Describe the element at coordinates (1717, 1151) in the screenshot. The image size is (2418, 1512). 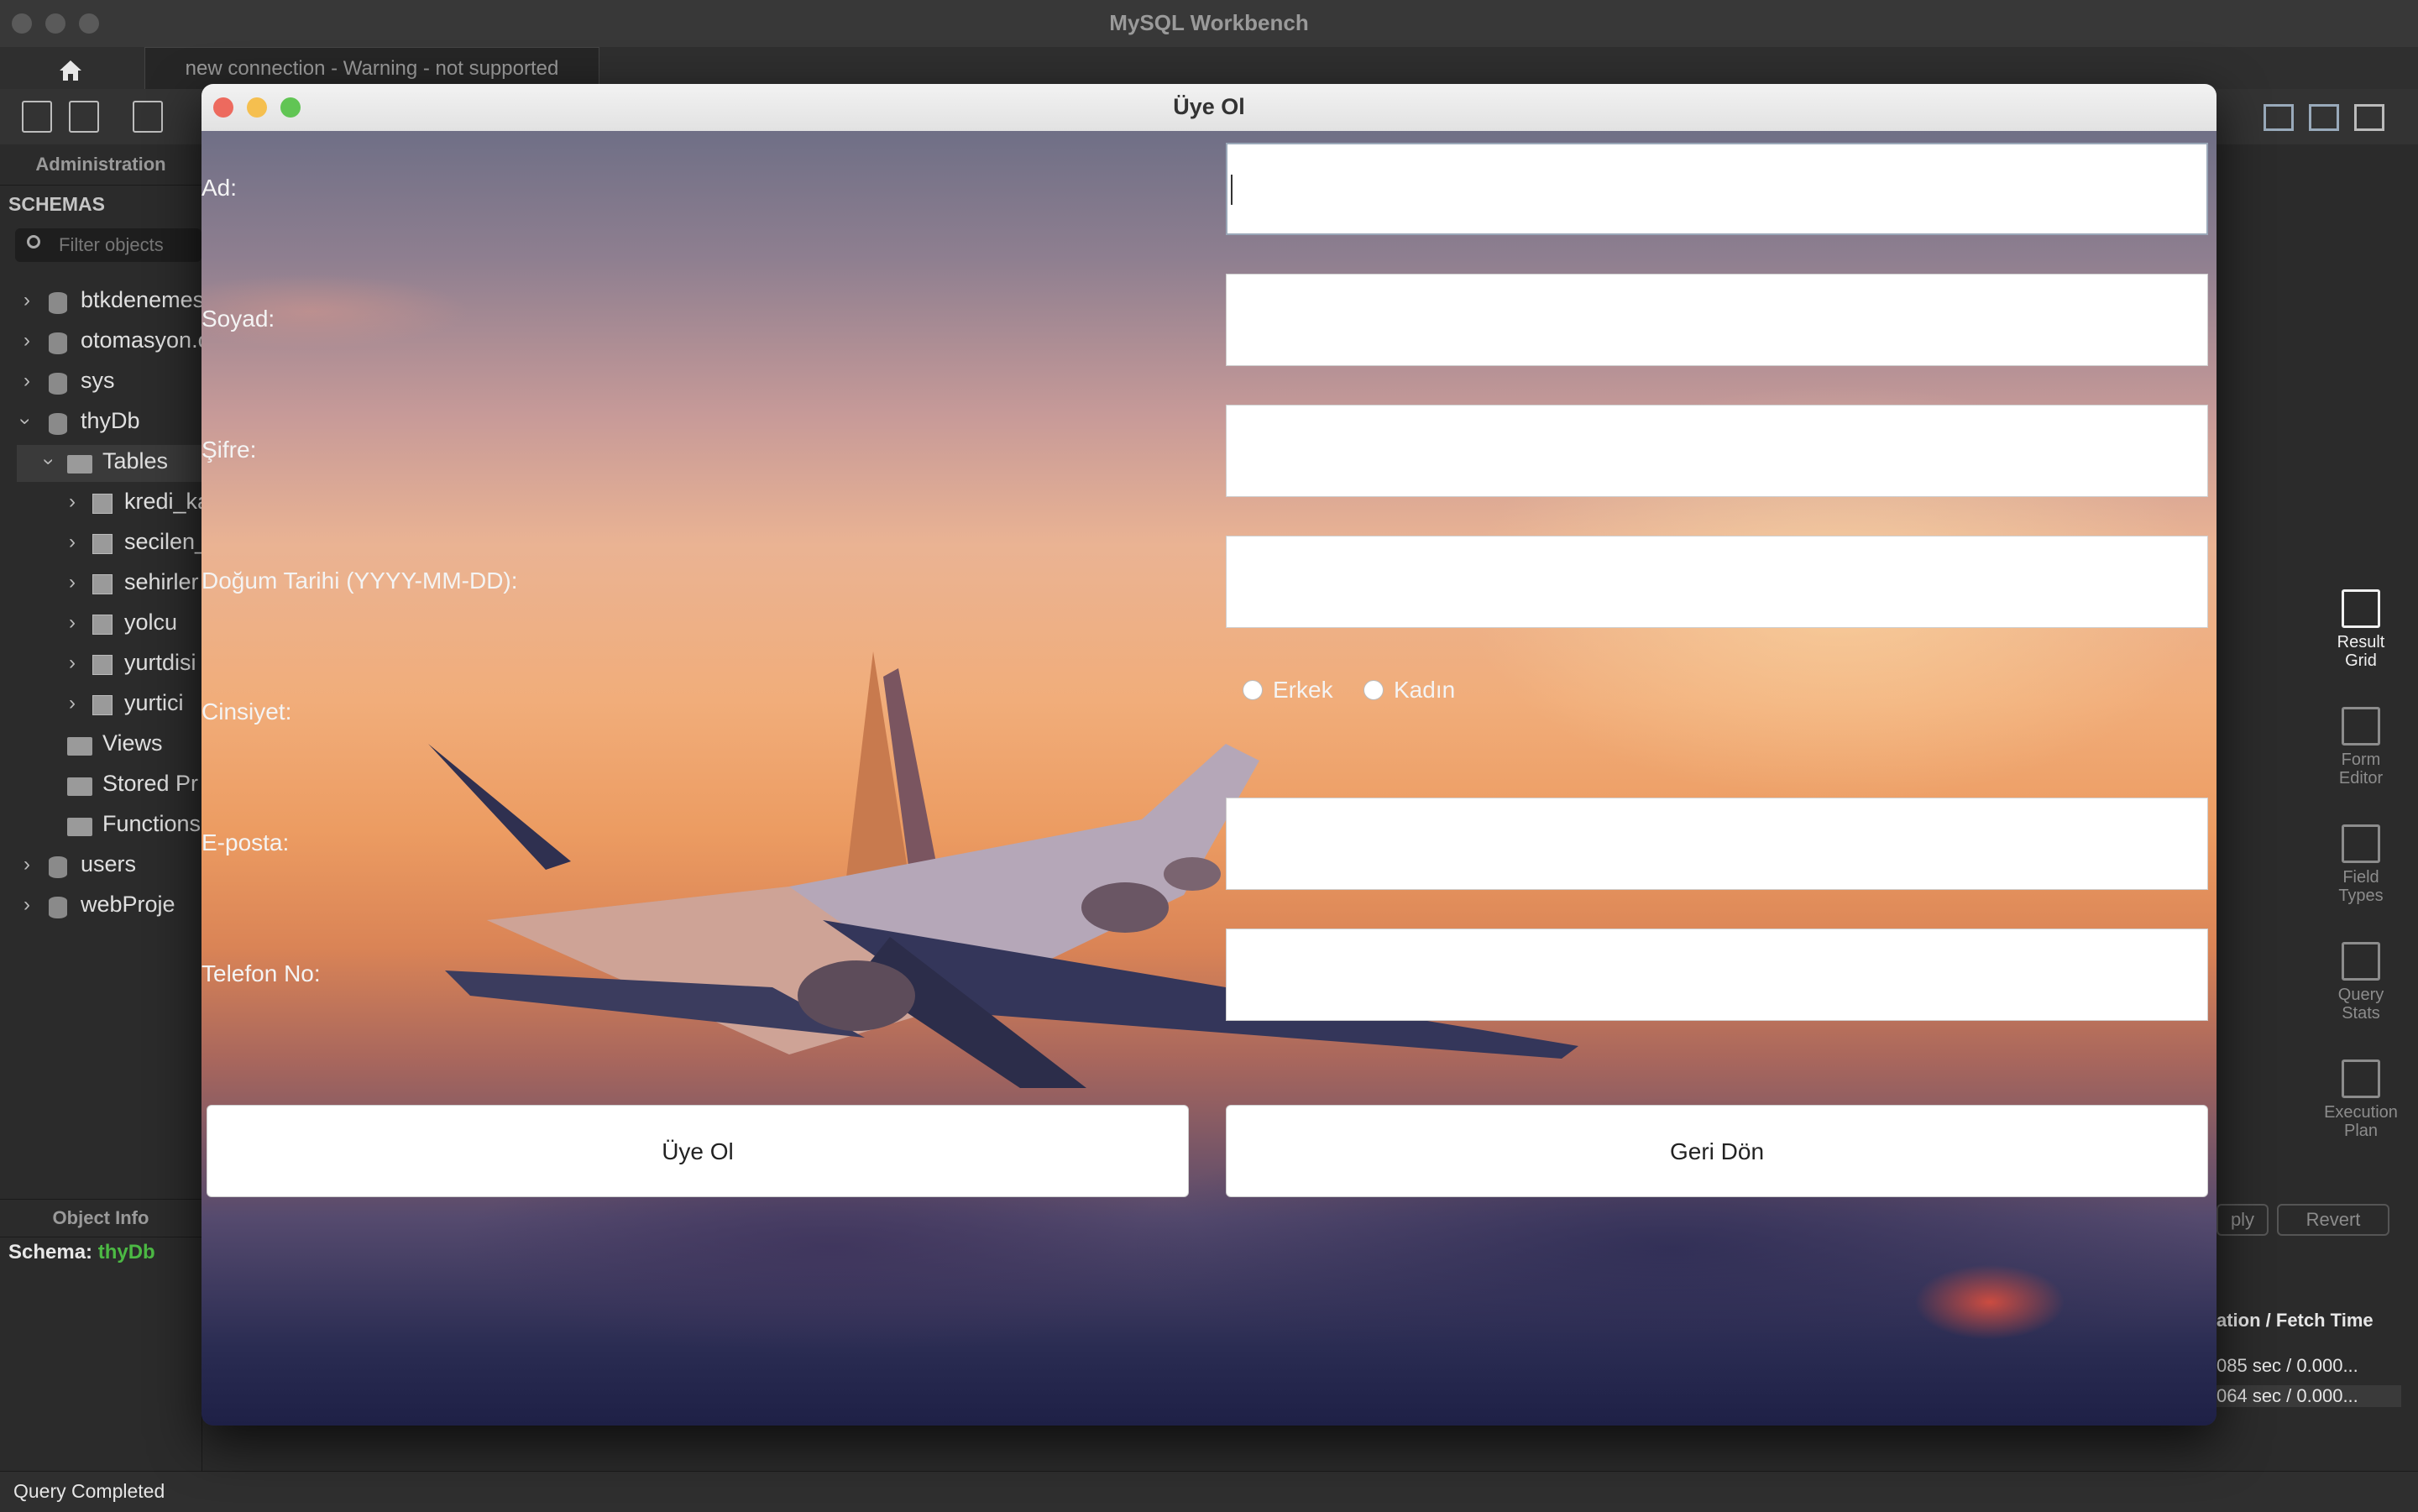
I see `back-button: Geri Dön` at that location.